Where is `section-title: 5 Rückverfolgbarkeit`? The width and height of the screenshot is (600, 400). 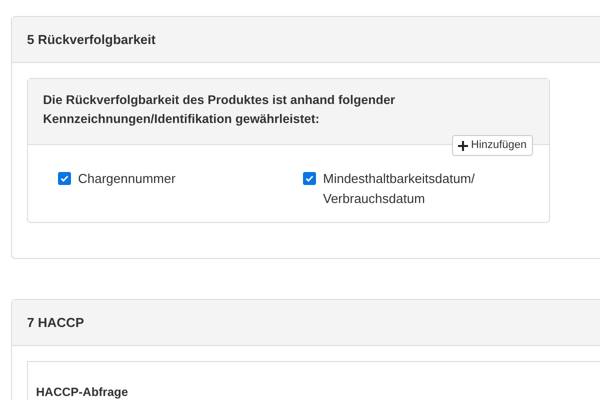
section-title: 5 Rückverfolgbarkeit is located at coordinates (91, 39).